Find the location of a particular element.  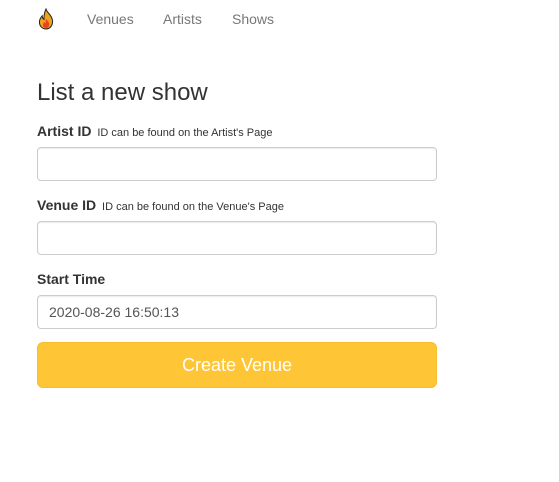

nav-link-artists: Artists is located at coordinates (182, 19).